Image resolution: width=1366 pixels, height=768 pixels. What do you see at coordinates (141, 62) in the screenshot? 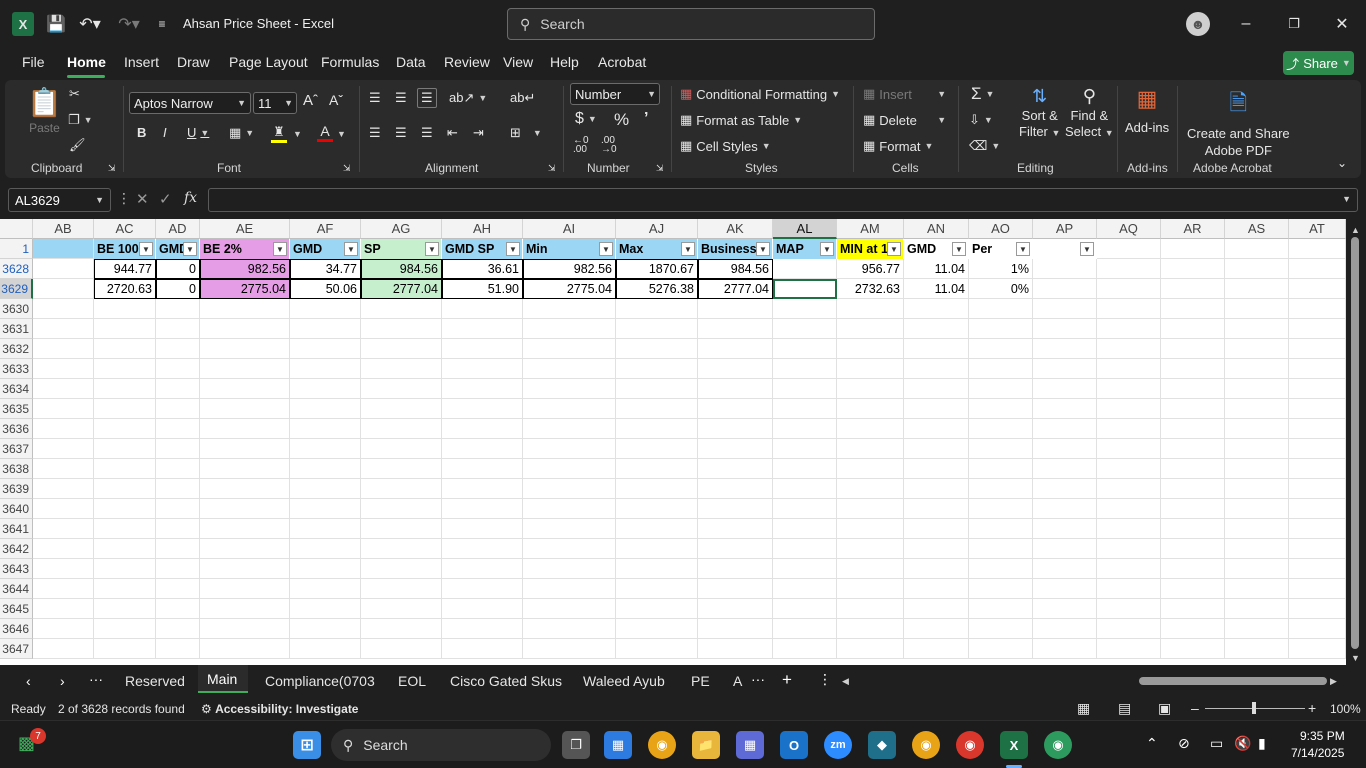
I see `tab-insert: Insert` at bounding box center [141, 62].